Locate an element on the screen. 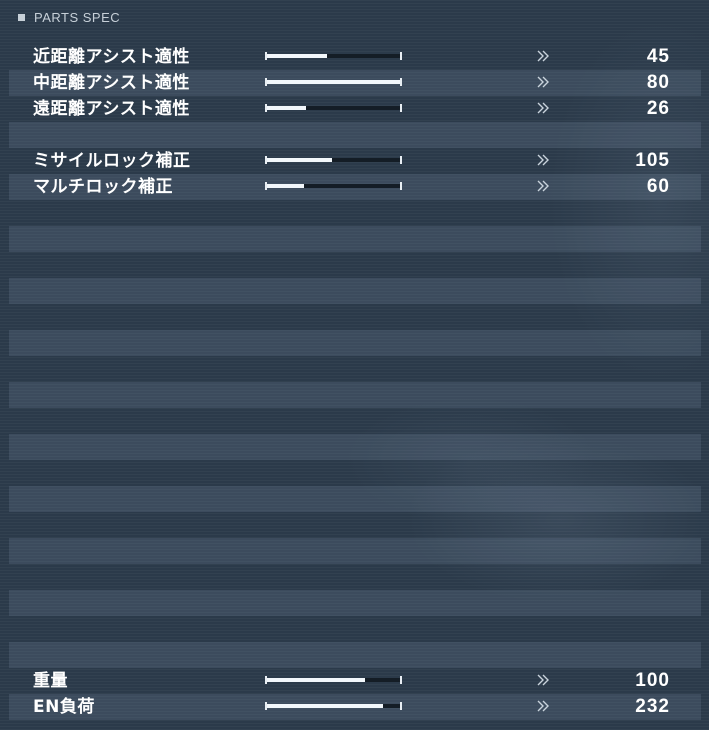 This screenshot has width=709, height=730. spec-row: ミサイルロック補正 105 is located at coordinates (355, 161).